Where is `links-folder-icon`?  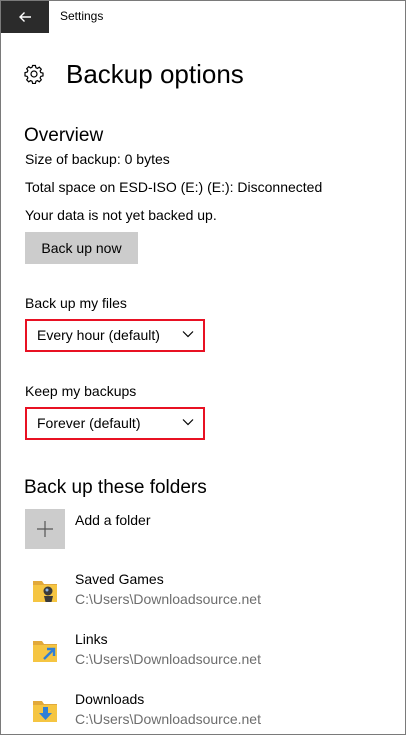 links-folder-icon is located at coordinates (45, 651).